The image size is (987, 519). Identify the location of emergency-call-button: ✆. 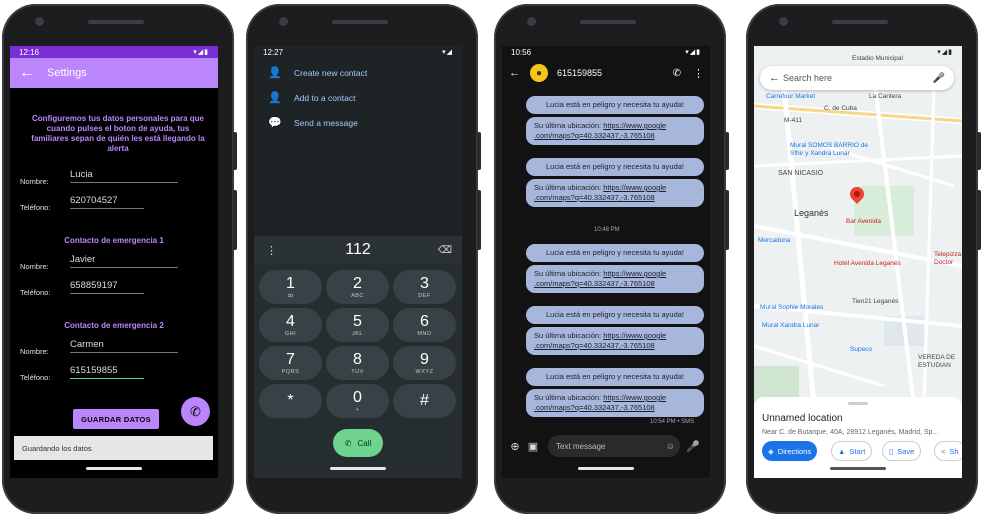
(195, 411).